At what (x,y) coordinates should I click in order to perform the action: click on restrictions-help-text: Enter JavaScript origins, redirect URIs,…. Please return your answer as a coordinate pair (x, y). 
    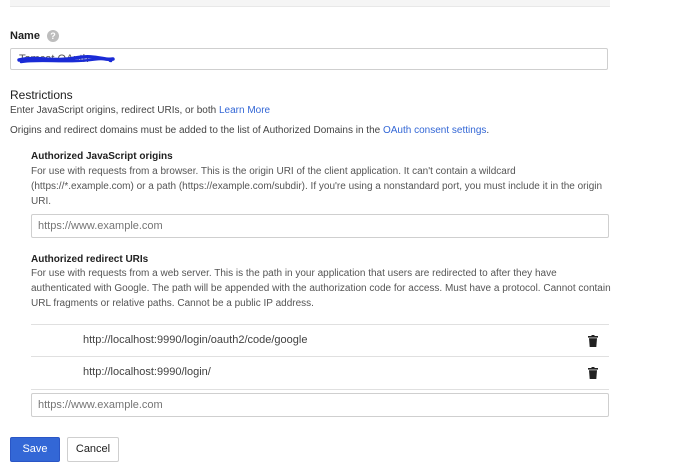
    Looking at the image, I should click on (113, 110).